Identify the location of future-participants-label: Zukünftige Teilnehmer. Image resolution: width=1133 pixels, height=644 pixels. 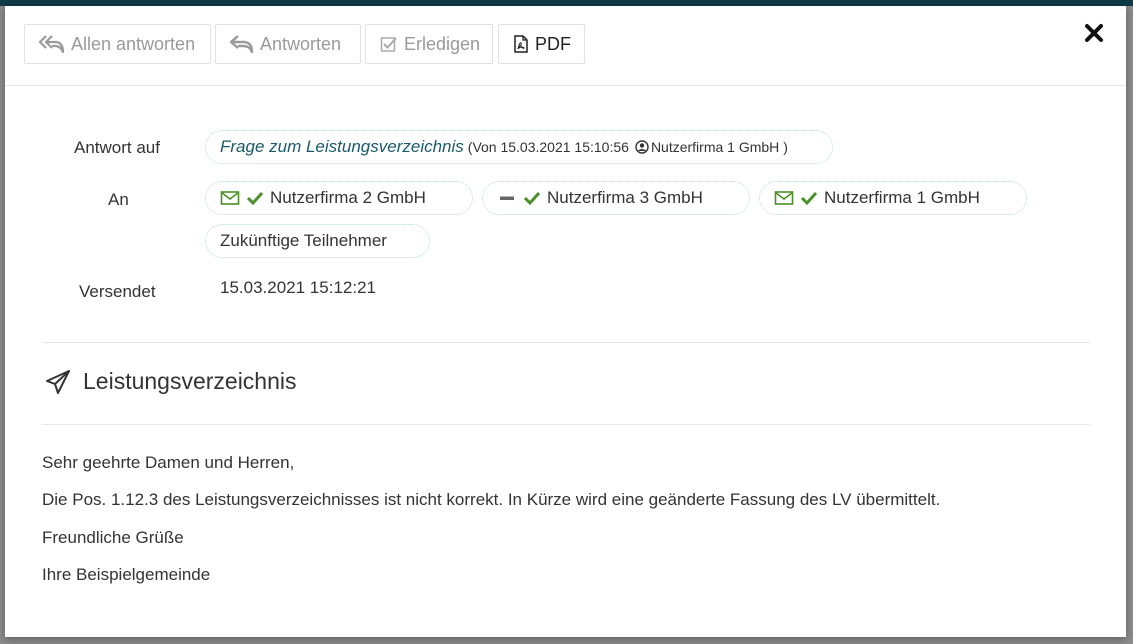
(303, 240).